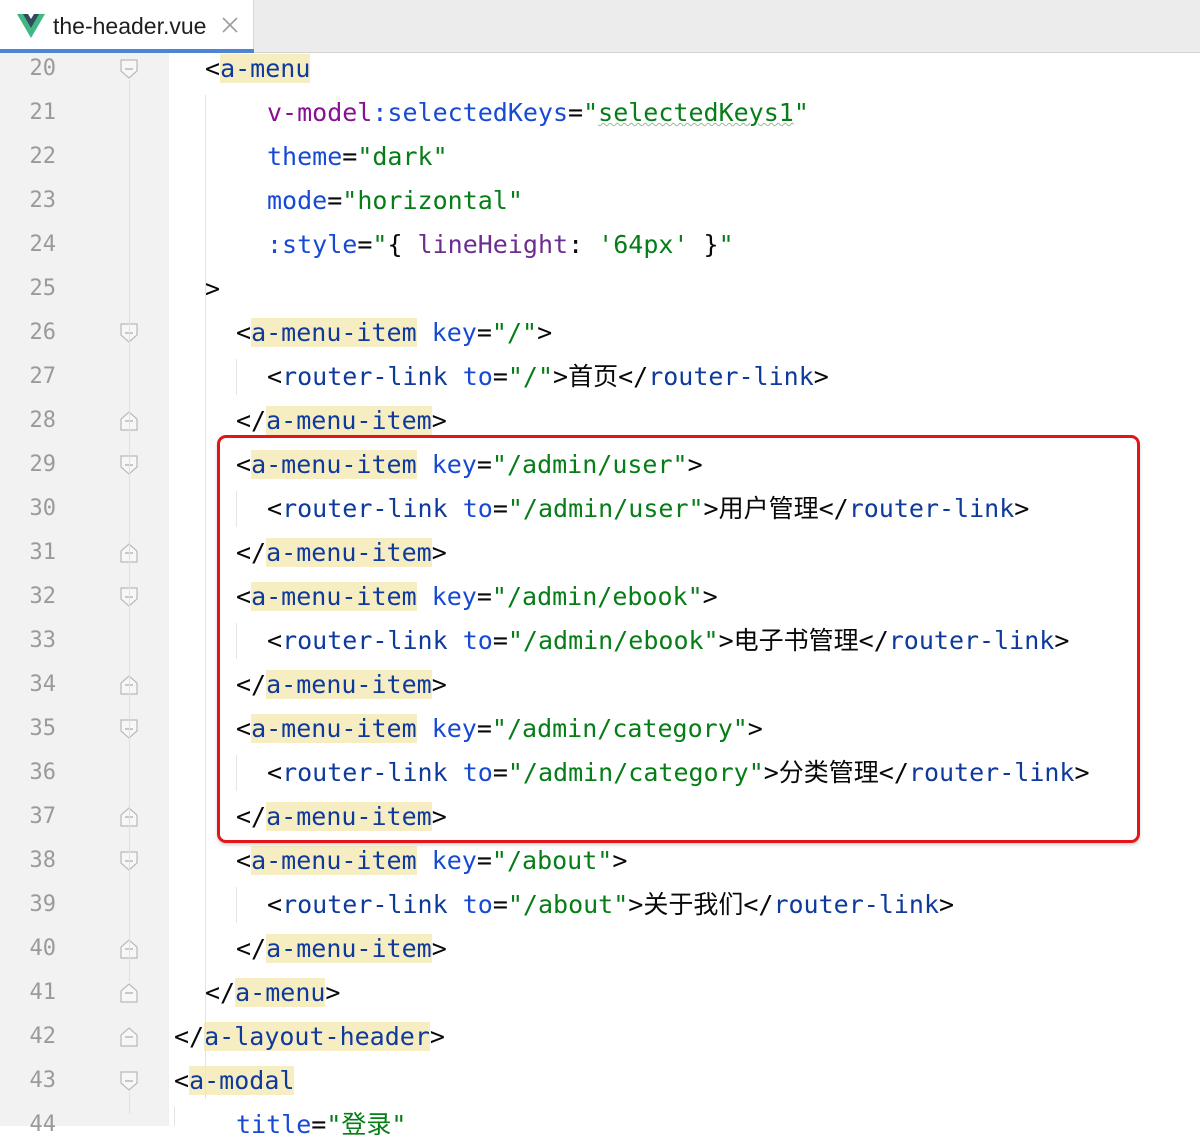  Describe the element at coordinates (43, 68) in the screenshot. I see `line-number: 20` at that location.